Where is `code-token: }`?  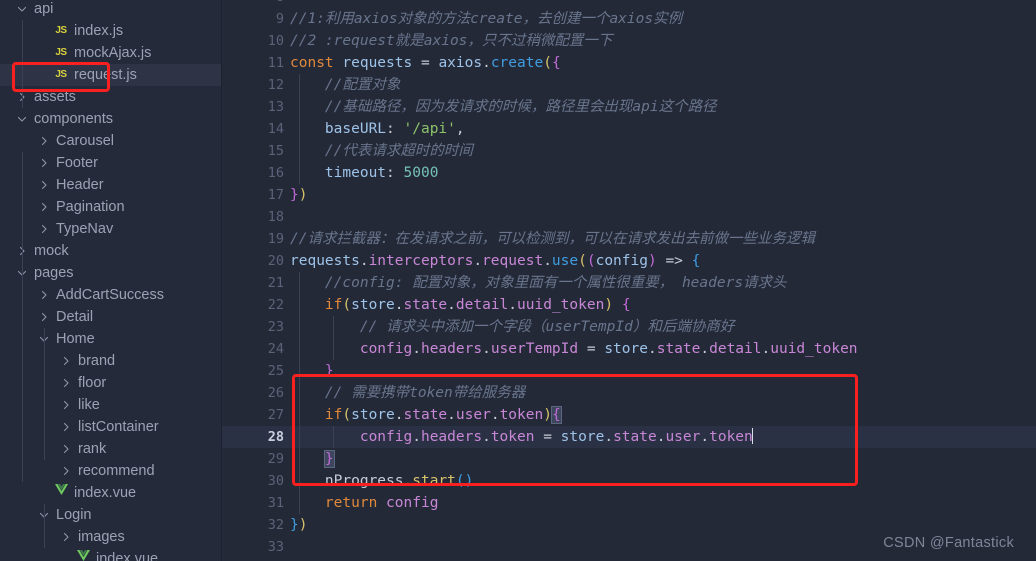 code-token: } is located at coordinates (329, 459).